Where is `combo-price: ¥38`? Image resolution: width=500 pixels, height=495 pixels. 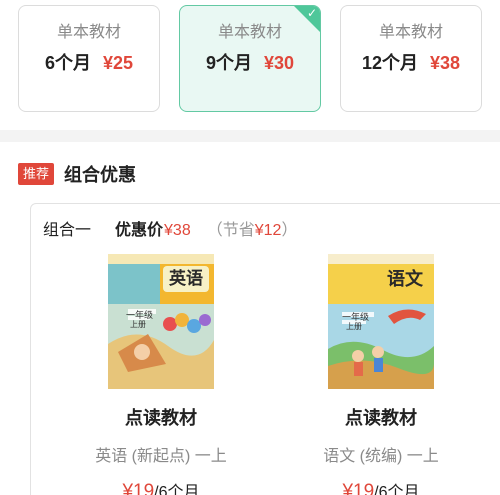
combo-price: ¥38 is located at coordinates (177, 230).